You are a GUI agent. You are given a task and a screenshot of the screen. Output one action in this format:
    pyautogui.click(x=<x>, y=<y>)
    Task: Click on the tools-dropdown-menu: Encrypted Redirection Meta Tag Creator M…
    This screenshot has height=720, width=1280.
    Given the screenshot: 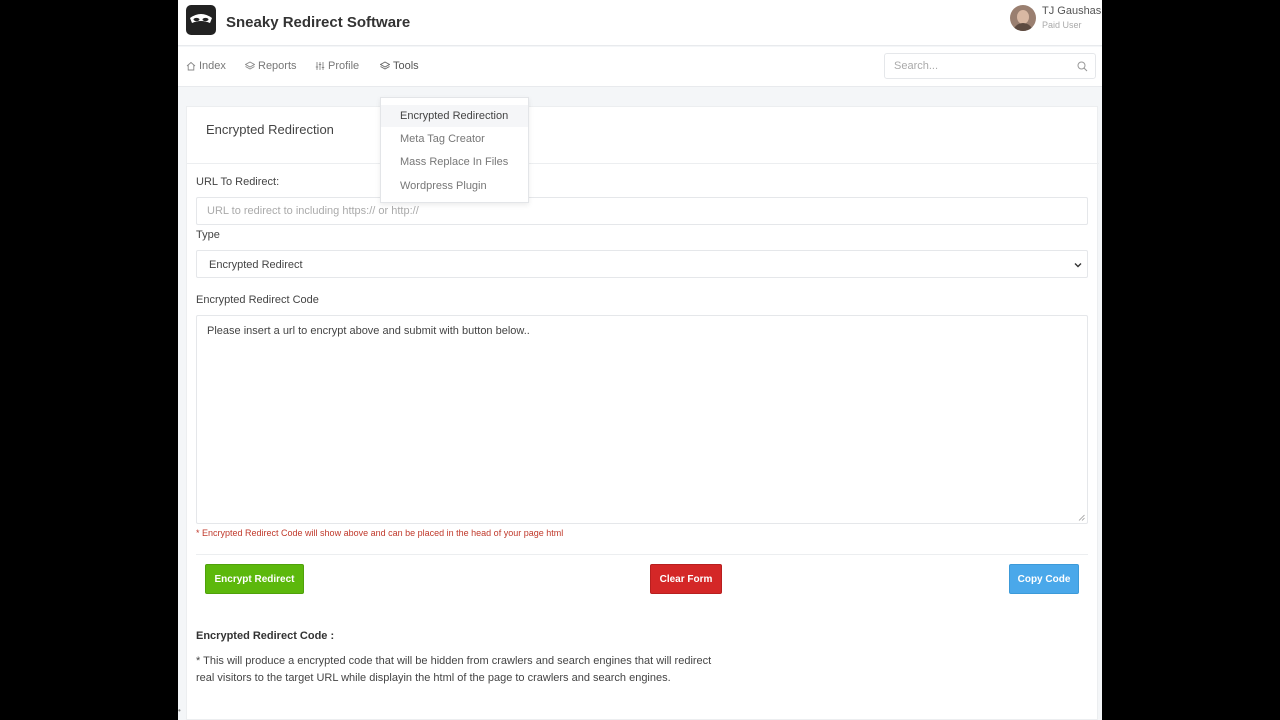 What is the action you would take?
    pyautogui.click(x=454, y=150)
    